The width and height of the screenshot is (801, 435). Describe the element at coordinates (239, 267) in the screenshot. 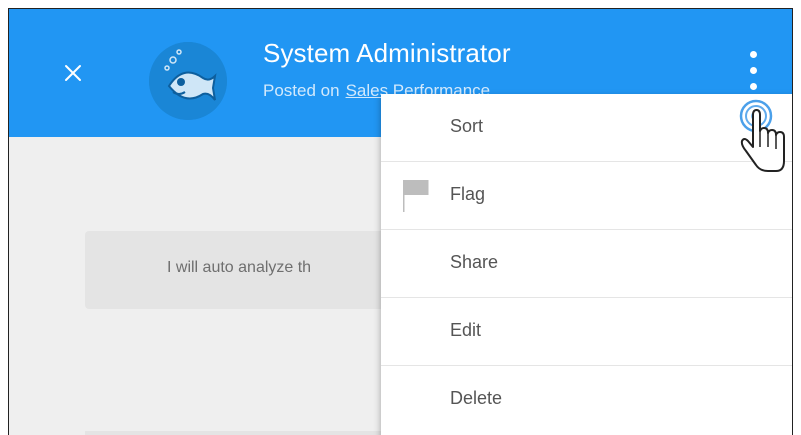

I see `comment-text: I will auto analyze th` at that location.